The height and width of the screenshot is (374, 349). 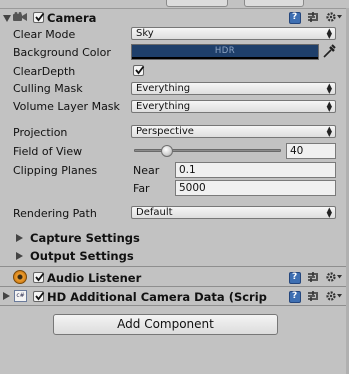 What do you see at coordinates (167, 151) in the screenshot?
I see `field-of-view-slider-thumb` at bounding box center [167, 151].